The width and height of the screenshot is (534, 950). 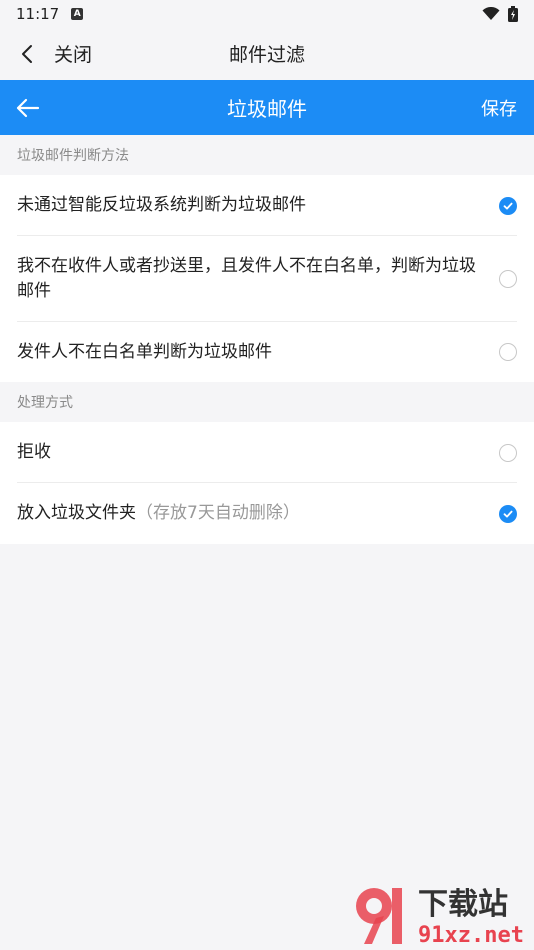 What do you see at coordinates (267, 14) in the screenshot?
I see `status-bar: 11:17 A` at bounding box center [267, 14].